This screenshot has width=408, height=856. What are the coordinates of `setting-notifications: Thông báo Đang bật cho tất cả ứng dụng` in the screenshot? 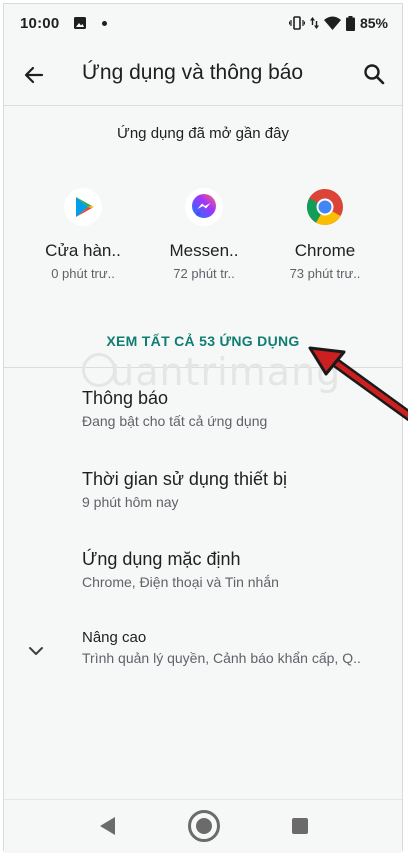 It's located at (237, 408).